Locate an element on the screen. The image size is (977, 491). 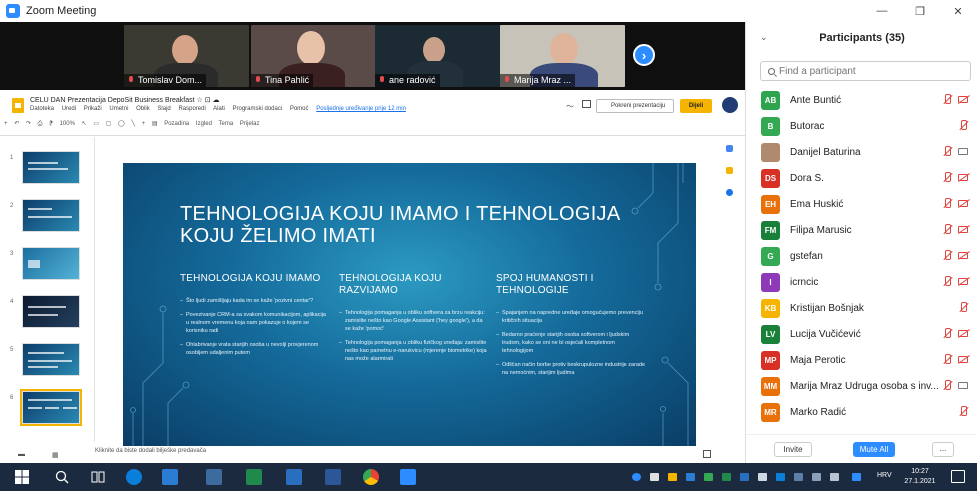
task-view-icon is located at coordinates (98, 477).